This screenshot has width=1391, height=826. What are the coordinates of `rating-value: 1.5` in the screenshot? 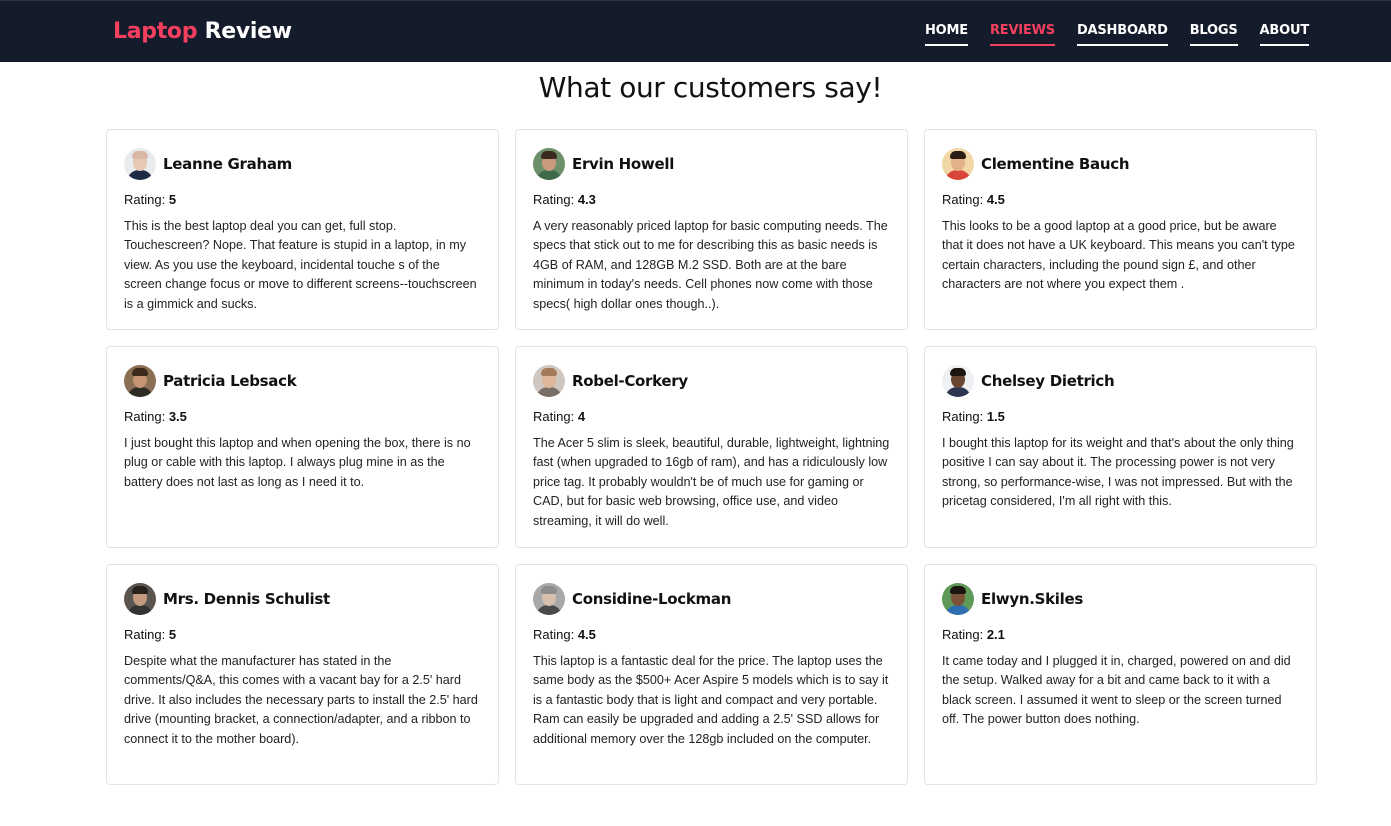 It's located at (995, 416).